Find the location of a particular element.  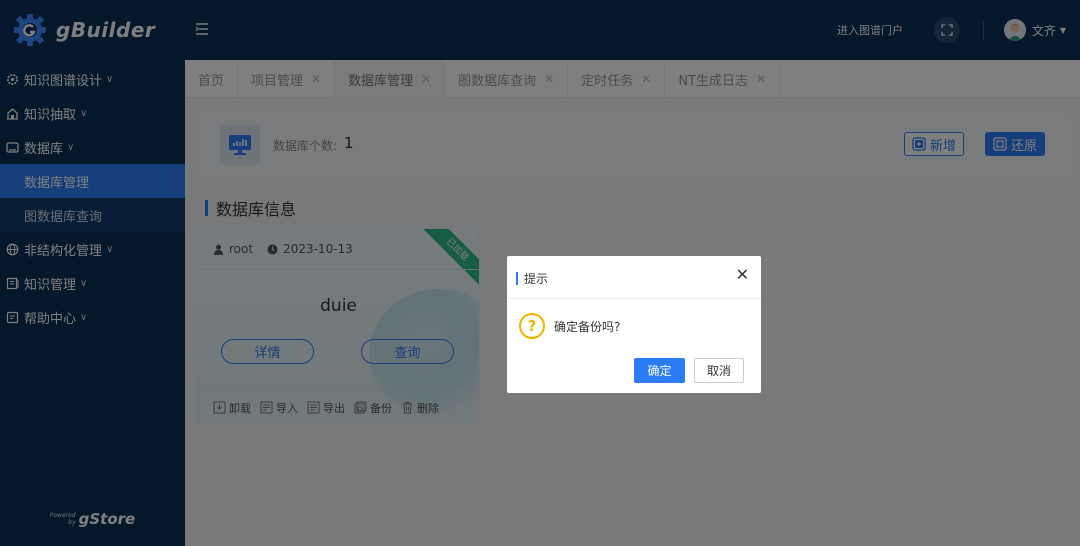

dialog-body: ? 确定备份吗? is located at coordinates (569, 326).